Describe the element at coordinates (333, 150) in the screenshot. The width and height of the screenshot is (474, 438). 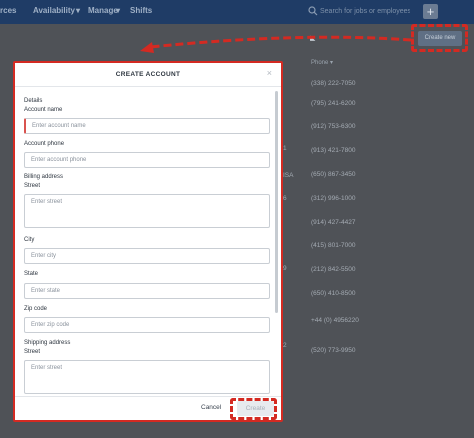
I see `phone-cell: (913) 421-7800` at that location.